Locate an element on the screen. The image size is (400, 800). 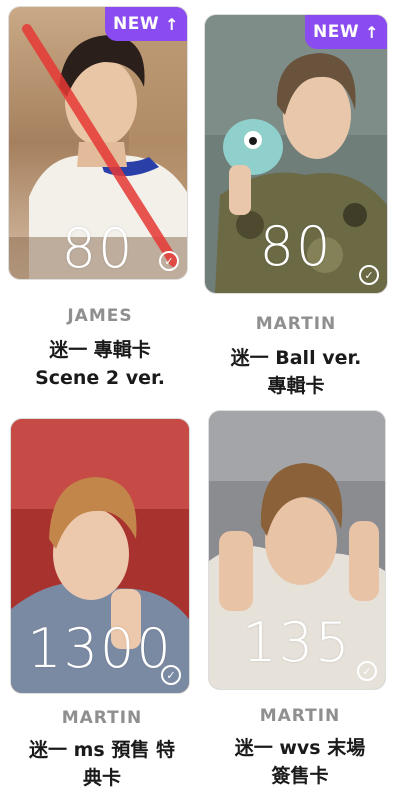
card-title: 迷一 ms 預售 特 典卡 is located at coordinates (102, 764).